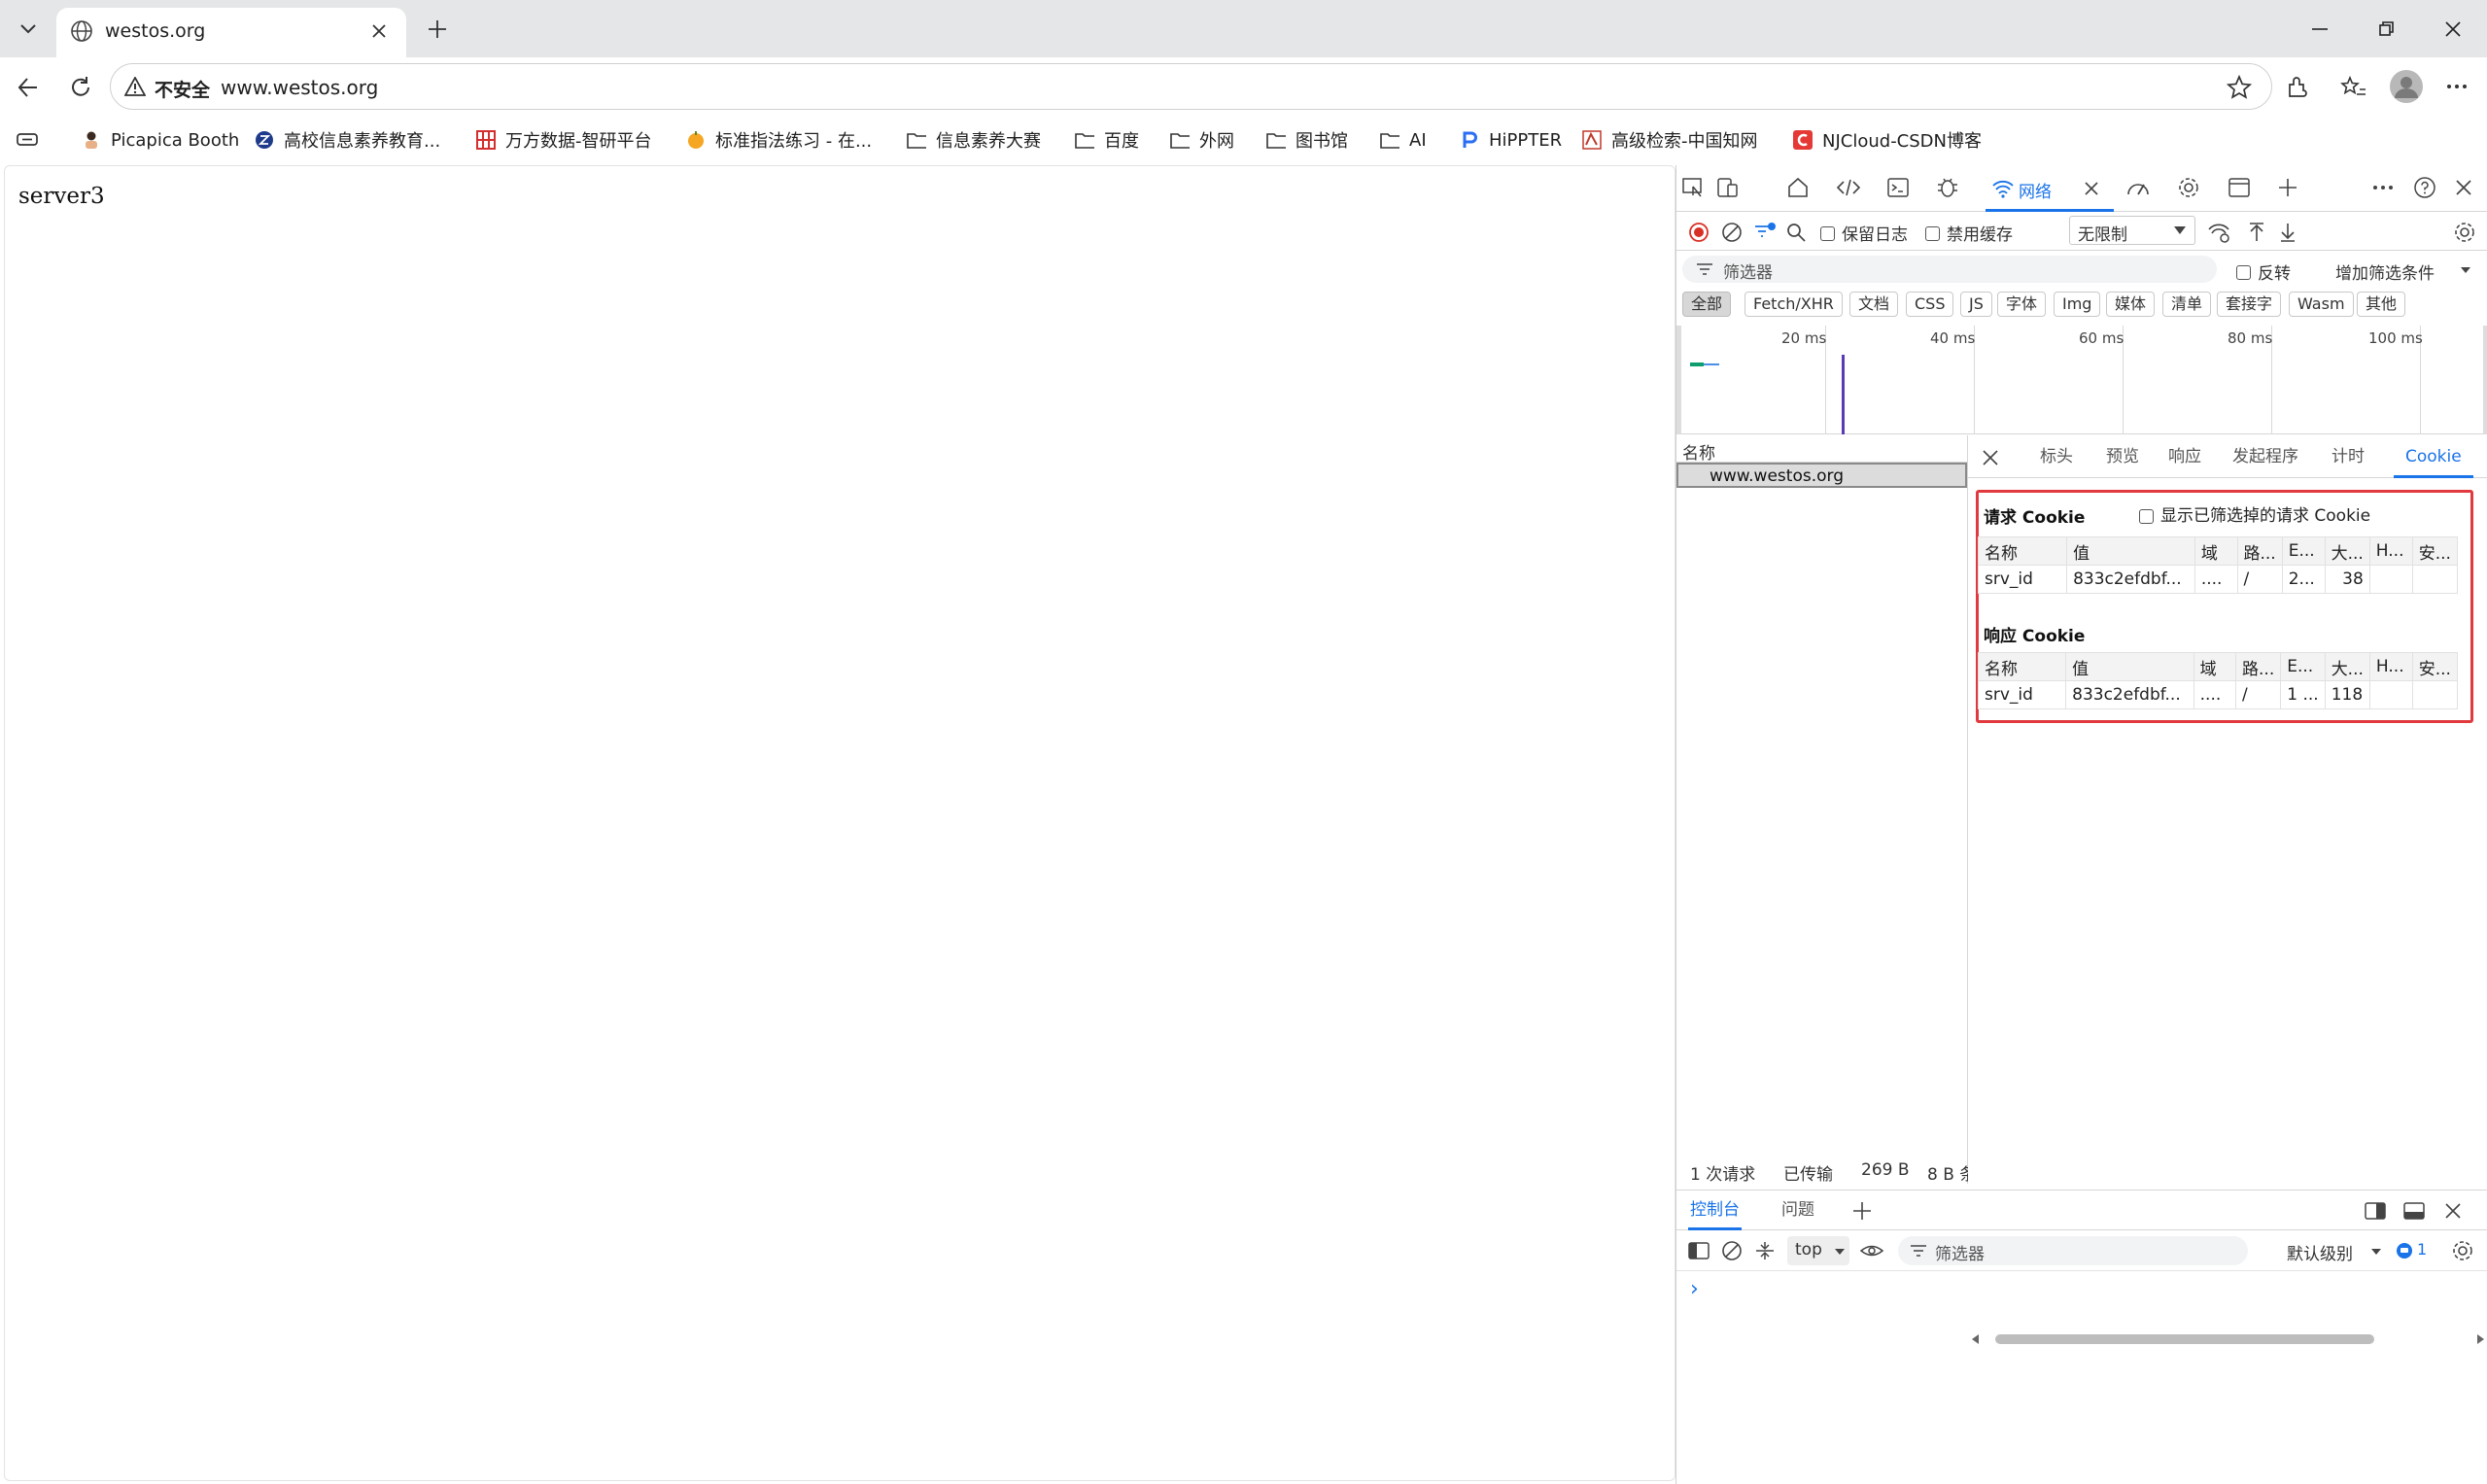 The height and width of the screenshot is (1484, 2487). Describe the element at coordinates (2239, 187) in the screenshot. I see `application-icon` at that location.